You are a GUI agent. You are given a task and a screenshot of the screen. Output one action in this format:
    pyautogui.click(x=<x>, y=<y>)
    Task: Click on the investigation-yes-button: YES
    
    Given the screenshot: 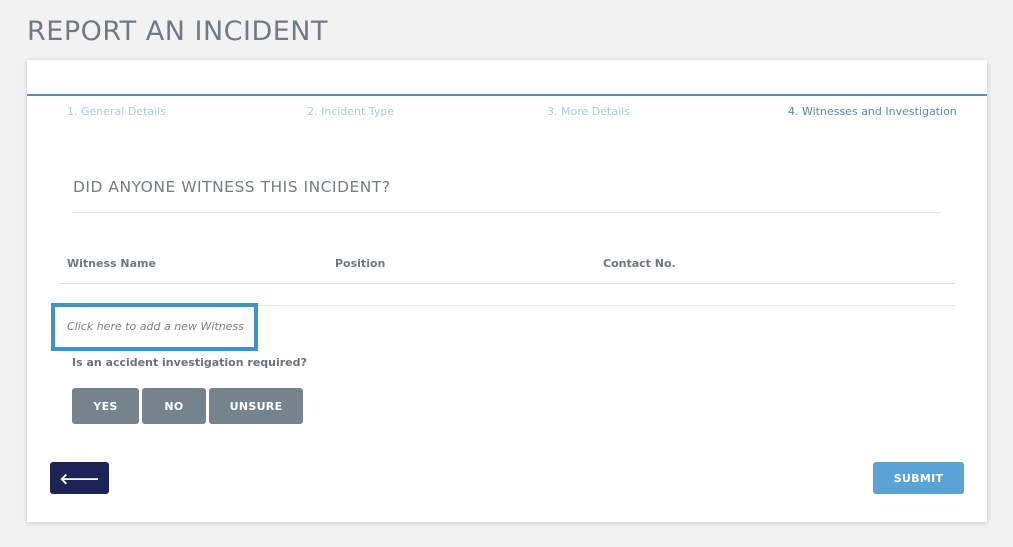 What is the action you would take?
    pyautogui.click(x=105, y=406)
    